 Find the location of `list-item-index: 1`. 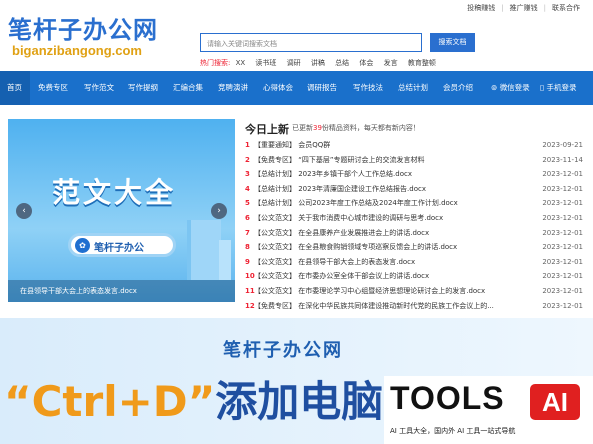

list-item-index: 1 is located at coordinates (247, 145).